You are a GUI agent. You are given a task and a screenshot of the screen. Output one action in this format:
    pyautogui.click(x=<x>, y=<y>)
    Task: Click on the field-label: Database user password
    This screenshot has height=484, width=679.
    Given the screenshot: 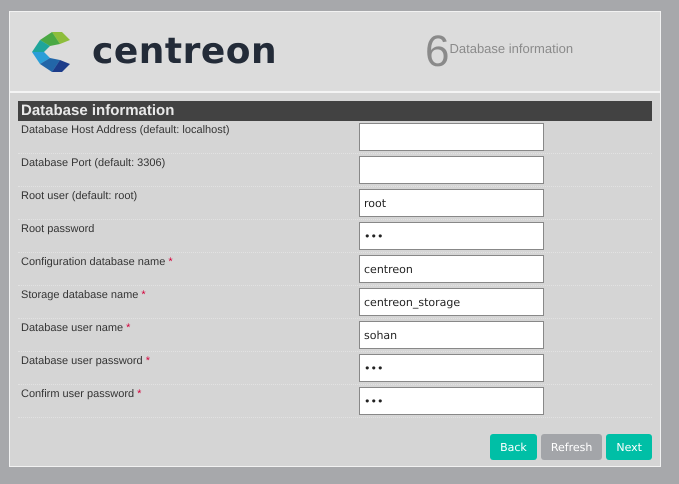 What is the action you would take?
    pyautogui.click(x=82, y=361)
    